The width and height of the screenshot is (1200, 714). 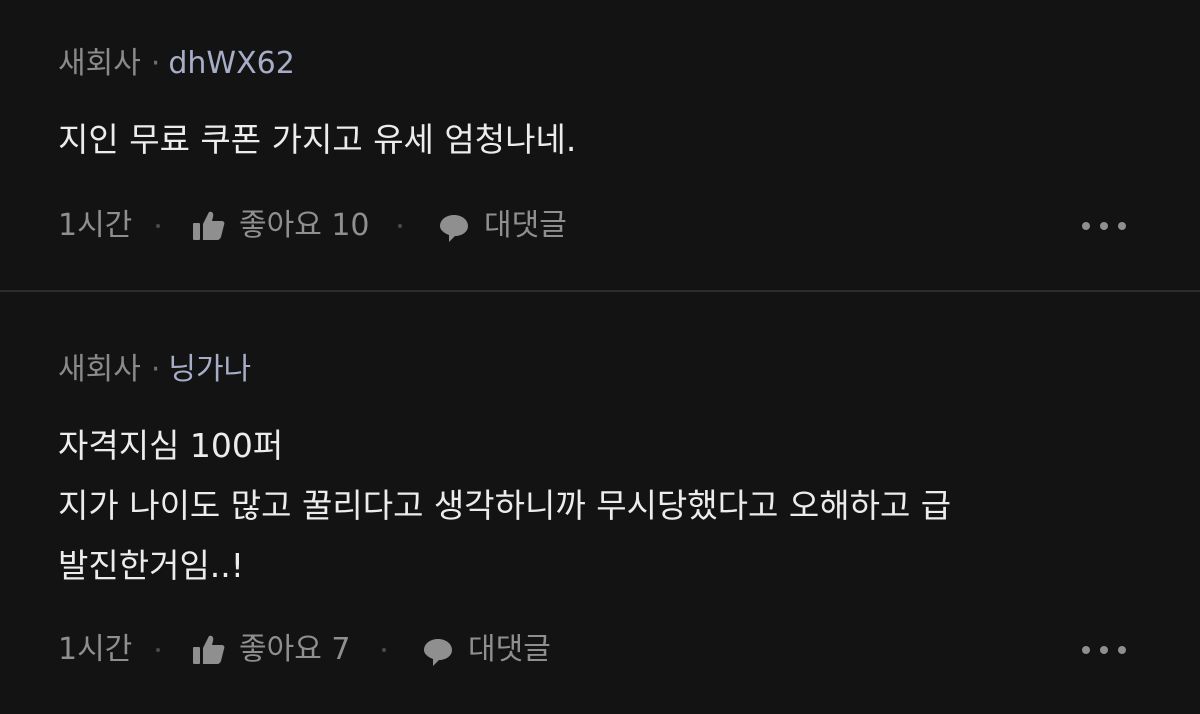 What do you see at coordinates (209, 369) in the screenshot?
I see `author-name: 닝가나` at bounding box center [209, 369].